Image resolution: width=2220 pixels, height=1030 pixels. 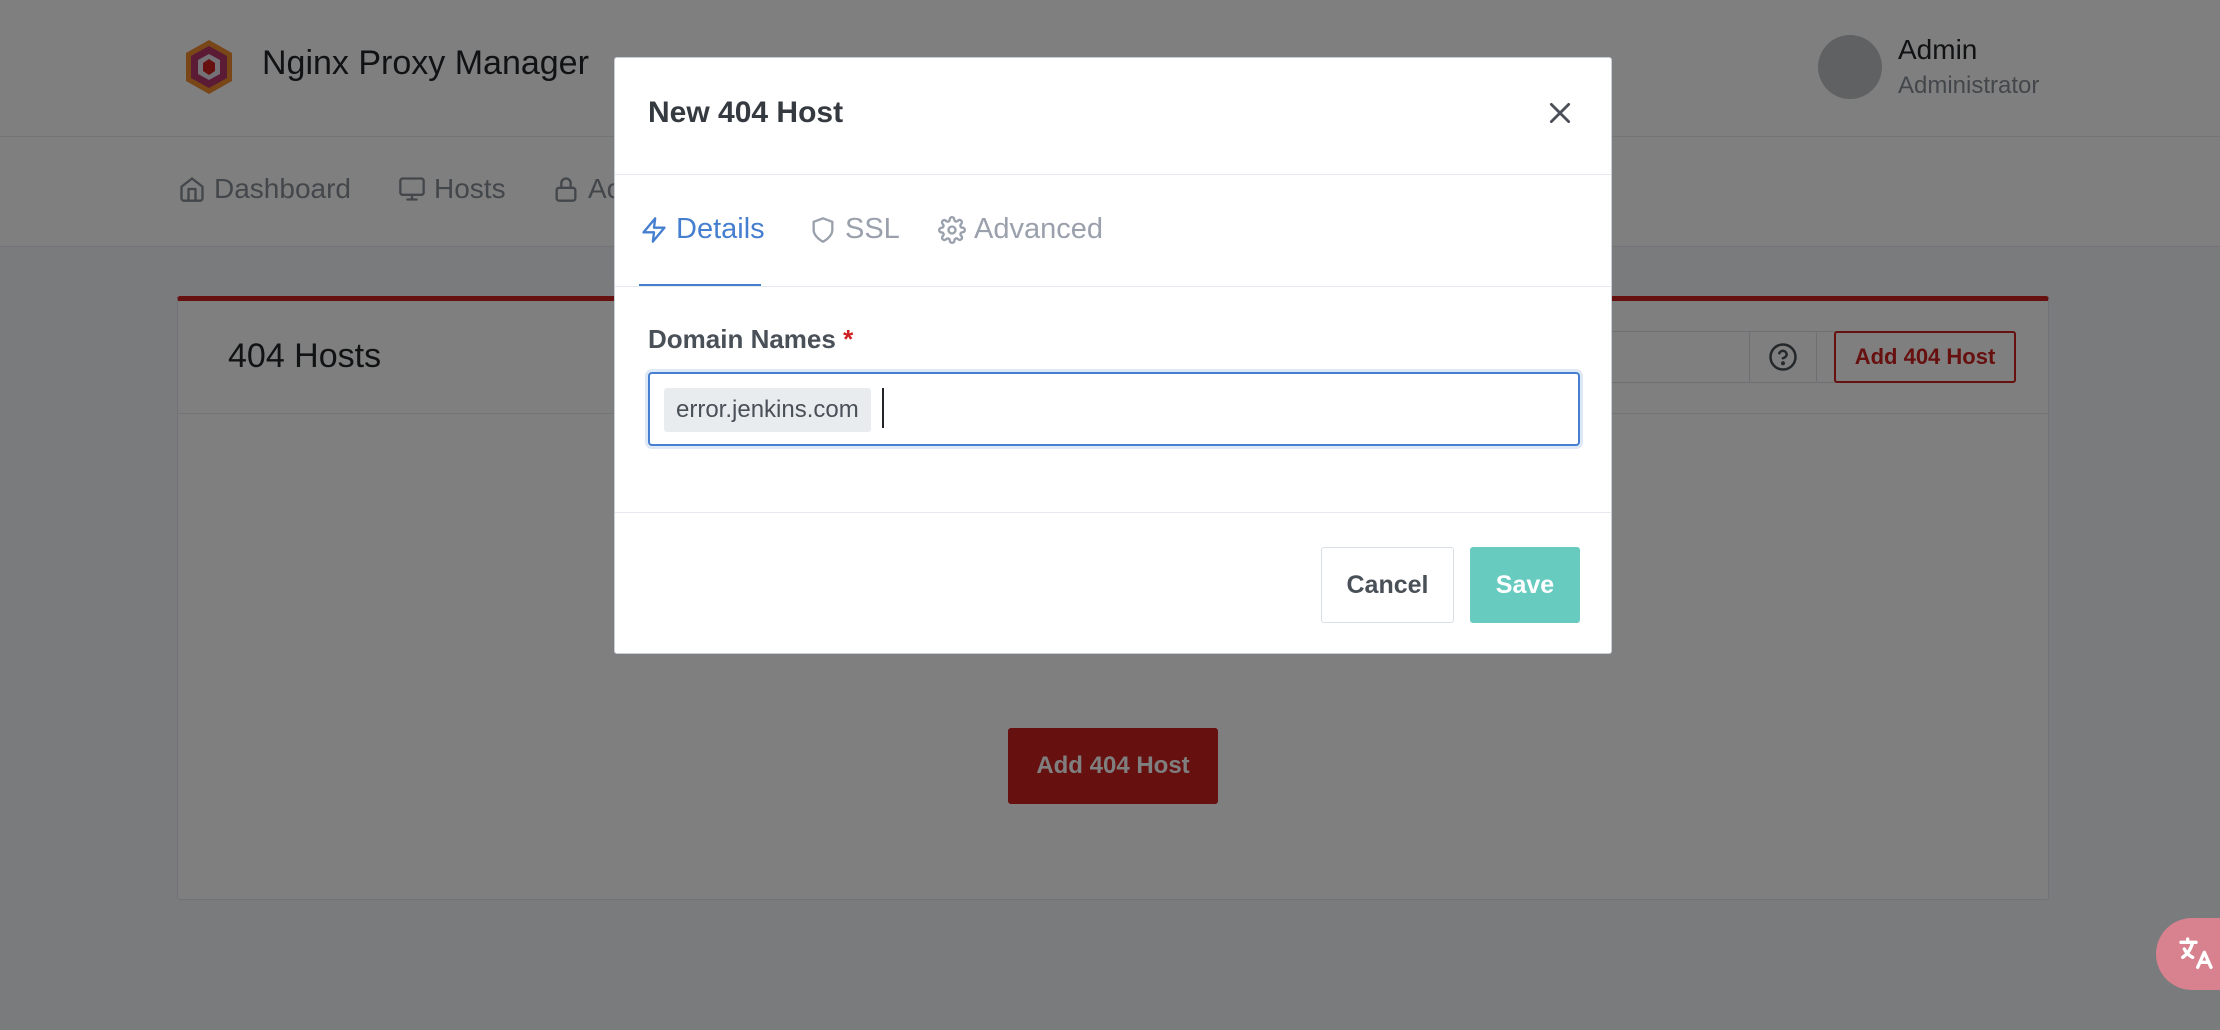 What do you see at coordinates (720, 229) in the screenshot?
I see `tab-label: Details` at bounding box center [720, 229].